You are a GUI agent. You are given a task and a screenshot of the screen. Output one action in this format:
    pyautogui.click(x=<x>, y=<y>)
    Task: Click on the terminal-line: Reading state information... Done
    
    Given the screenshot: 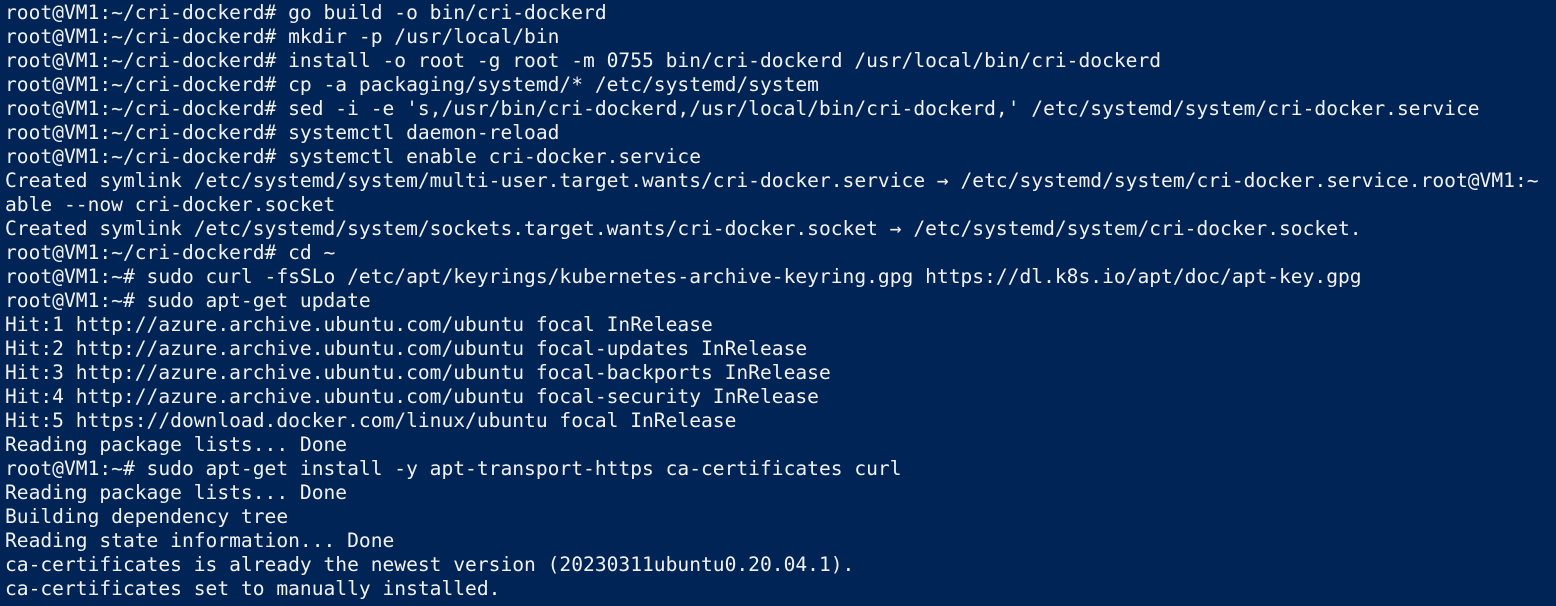 What is the action you would take?
    pyautogui.click(x=200, y=540)
    